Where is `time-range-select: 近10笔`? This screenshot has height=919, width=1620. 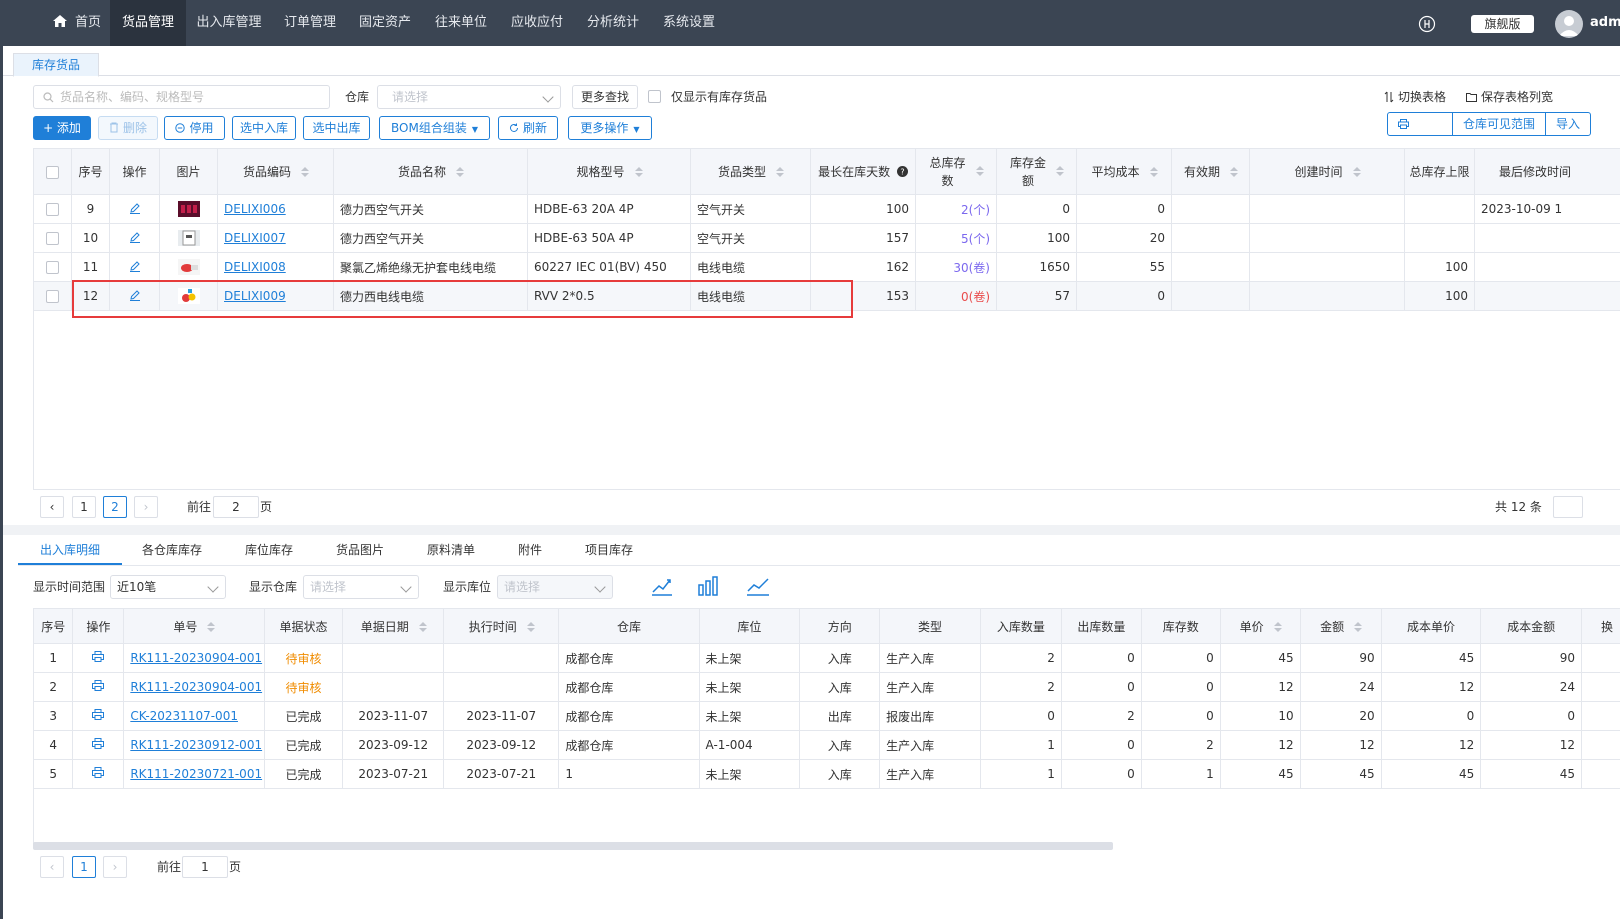
time-range-select: 近10笔 is located at coordinates (168, 587).